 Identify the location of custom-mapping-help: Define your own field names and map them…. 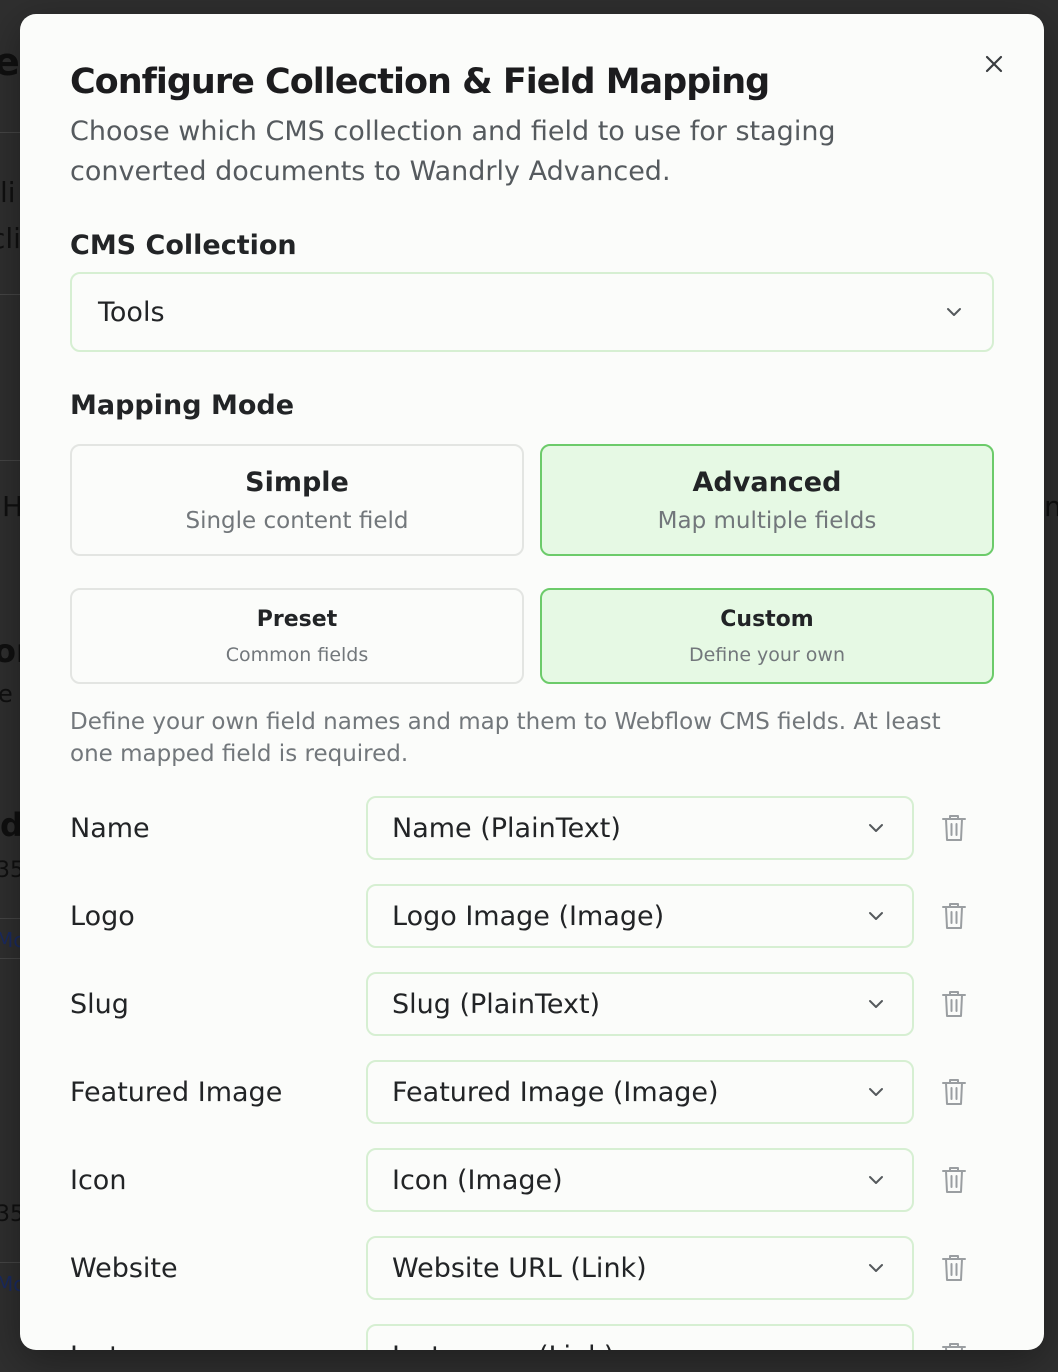
(505, 738).